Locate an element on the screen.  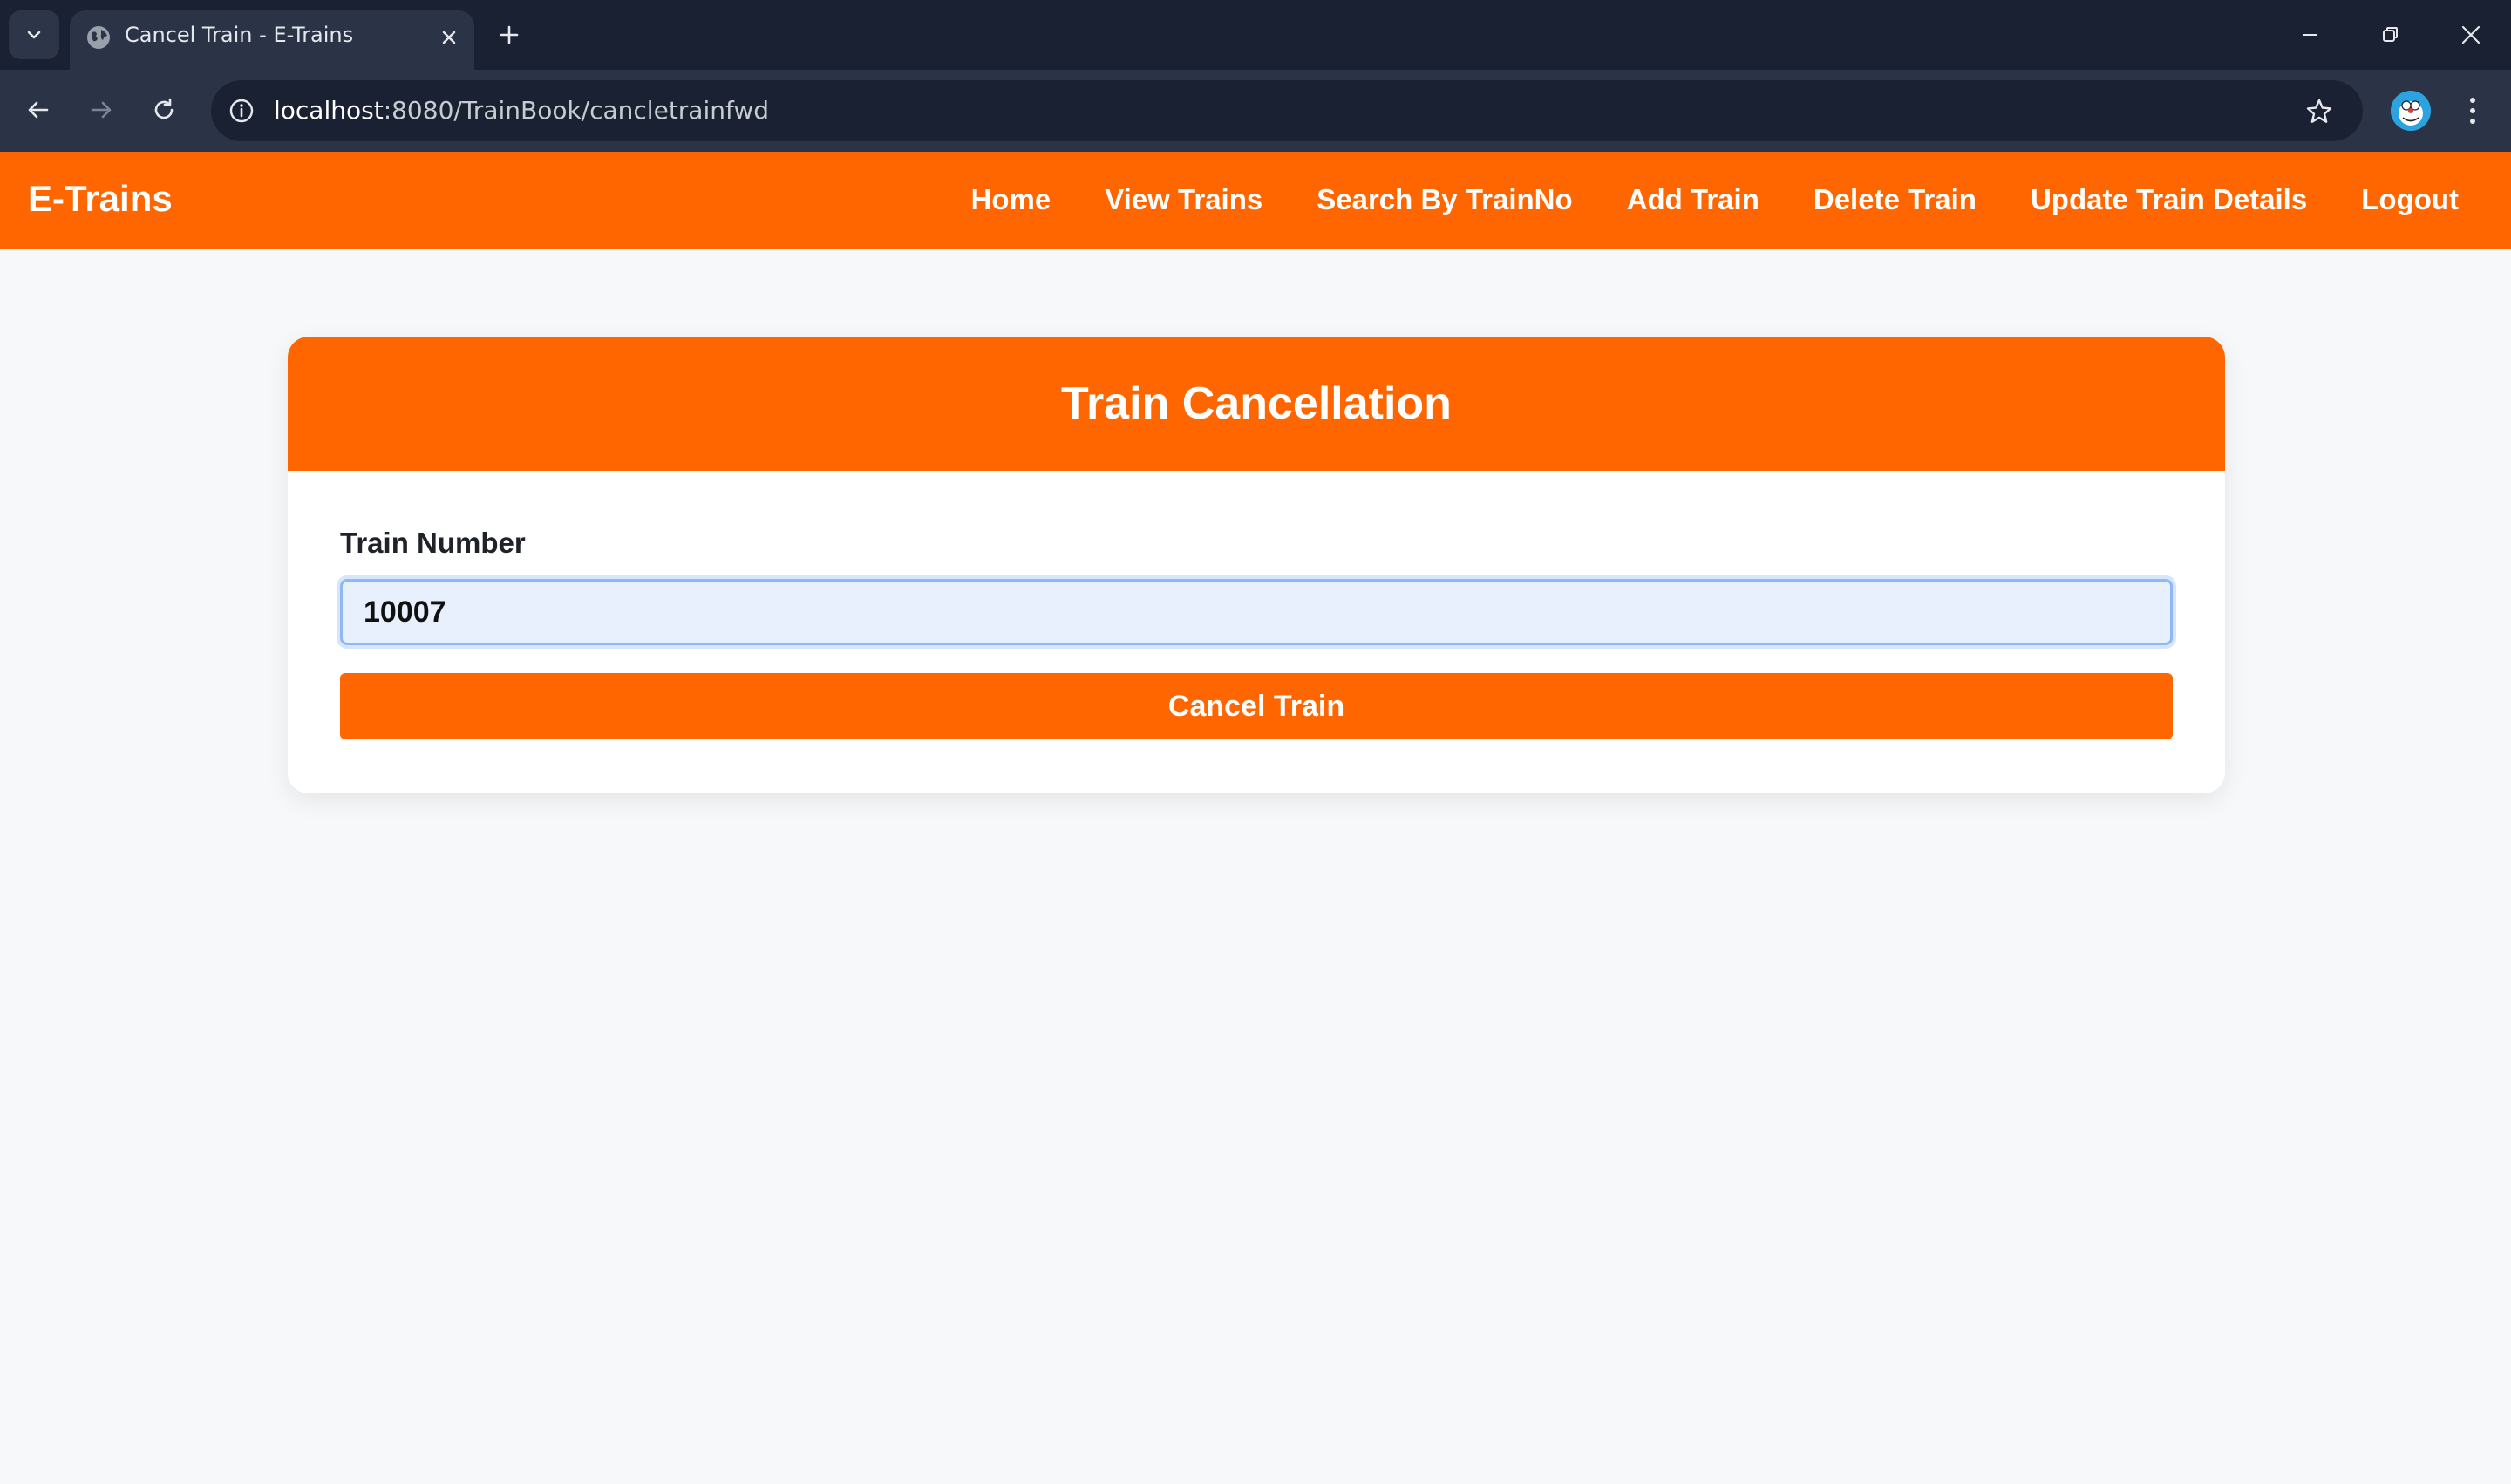
browser-tab: Cancel Train - E-Trains is located at coordinates (272, 40).